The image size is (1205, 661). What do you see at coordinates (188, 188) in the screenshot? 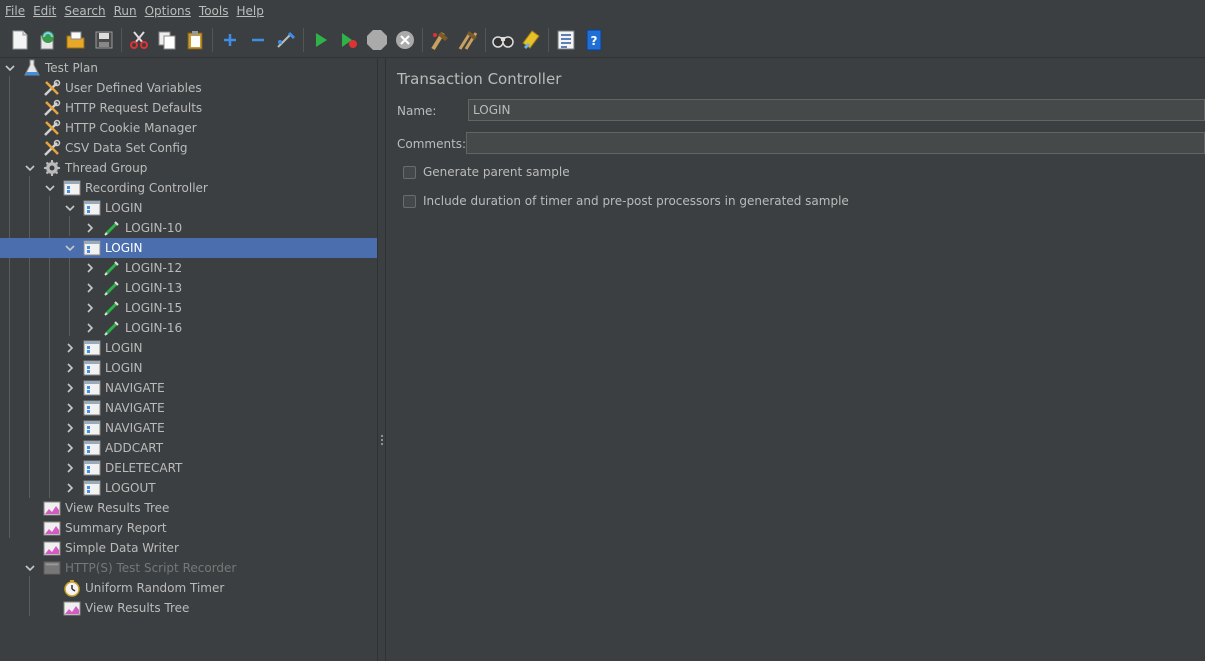
I see `tree-node: Recording Controller` at bounding box center [188, 188].